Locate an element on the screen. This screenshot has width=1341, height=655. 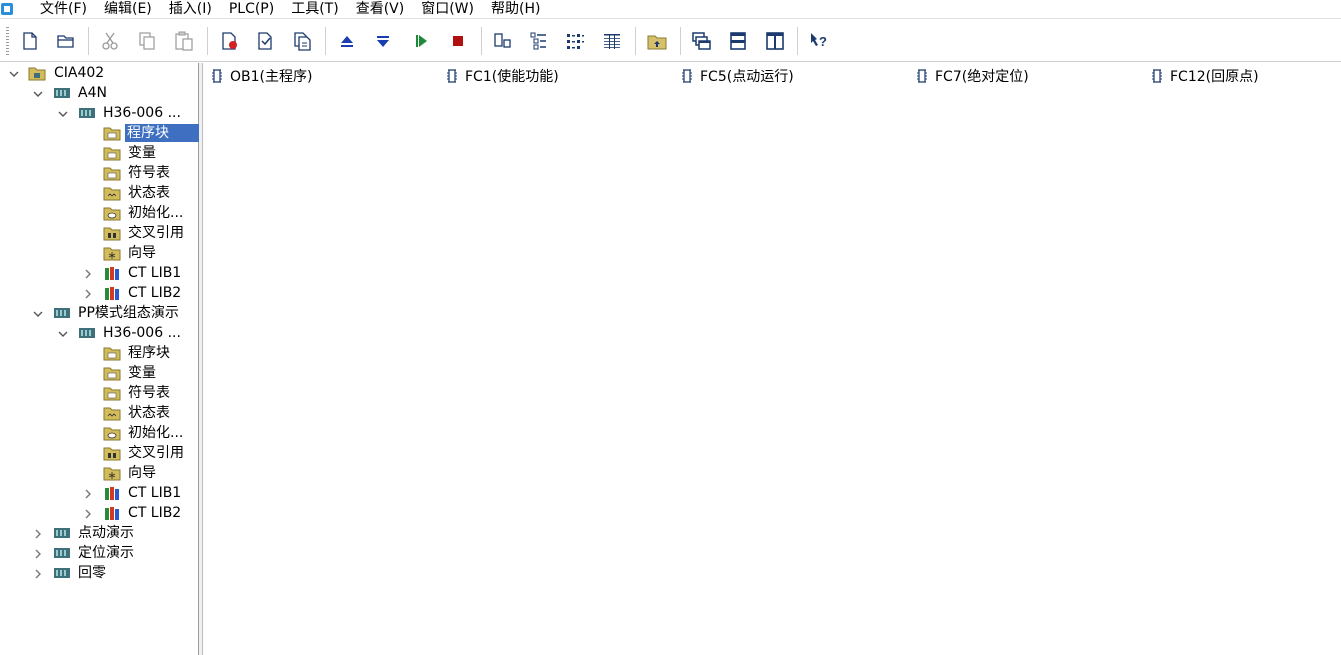
cut-icon is located at coordinates (110, 41).